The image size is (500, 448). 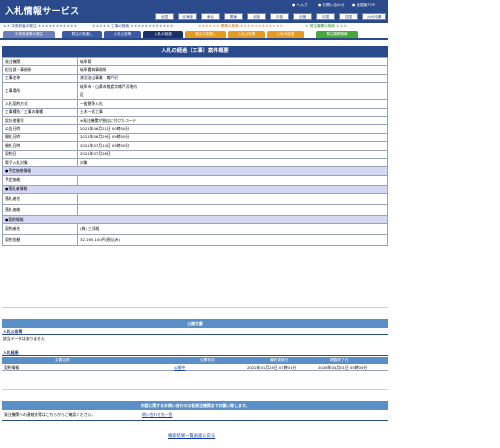 What do you see at coordinates (337, 34) in the screenshot?
I see `tab-agency-info: 発注機関情報` at bounding box center [337, 34].